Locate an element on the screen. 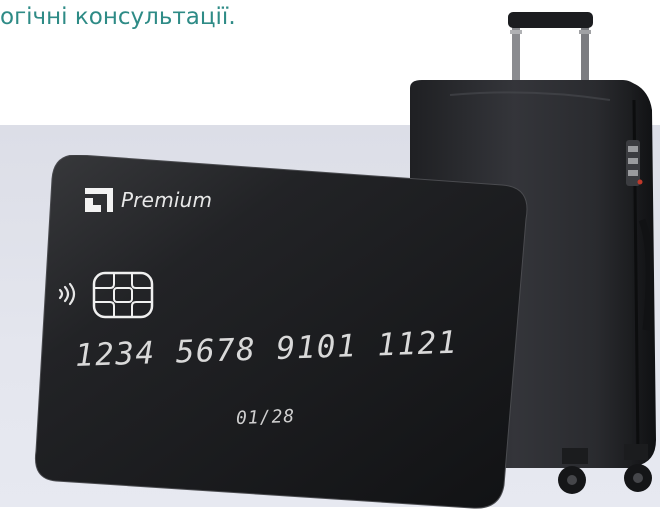 The image size is (660, 510). card-brand-name: Premium is located at coordinates (167, 200).